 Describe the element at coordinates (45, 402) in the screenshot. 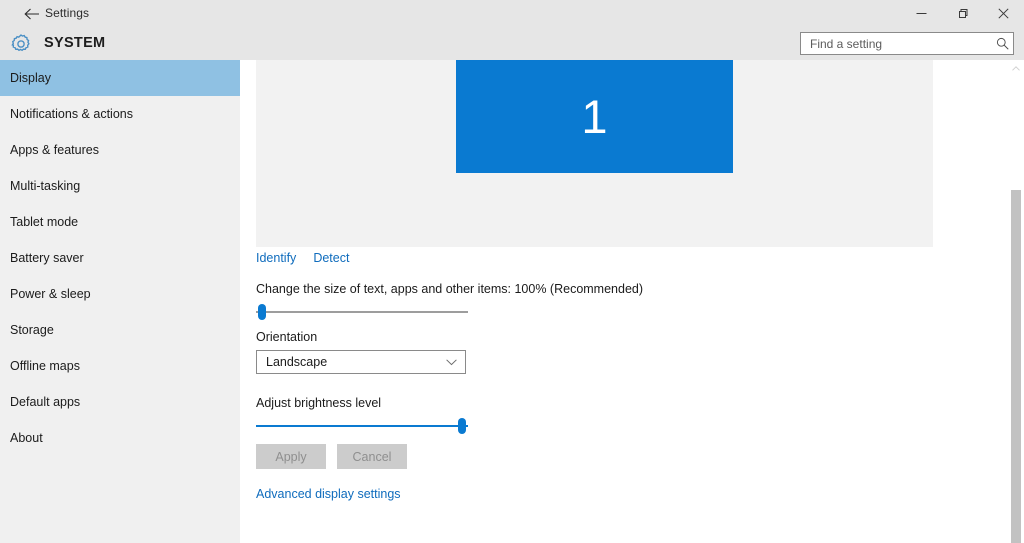

I see `sidebar-item-label: Default apps` at that location.